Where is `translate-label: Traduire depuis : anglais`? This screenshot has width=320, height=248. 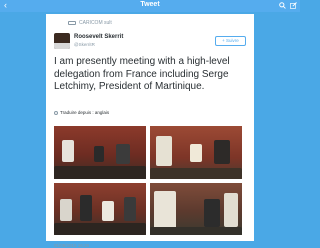
translate-label: Traduire depuis : anglais is located at coordinates (85, 112).